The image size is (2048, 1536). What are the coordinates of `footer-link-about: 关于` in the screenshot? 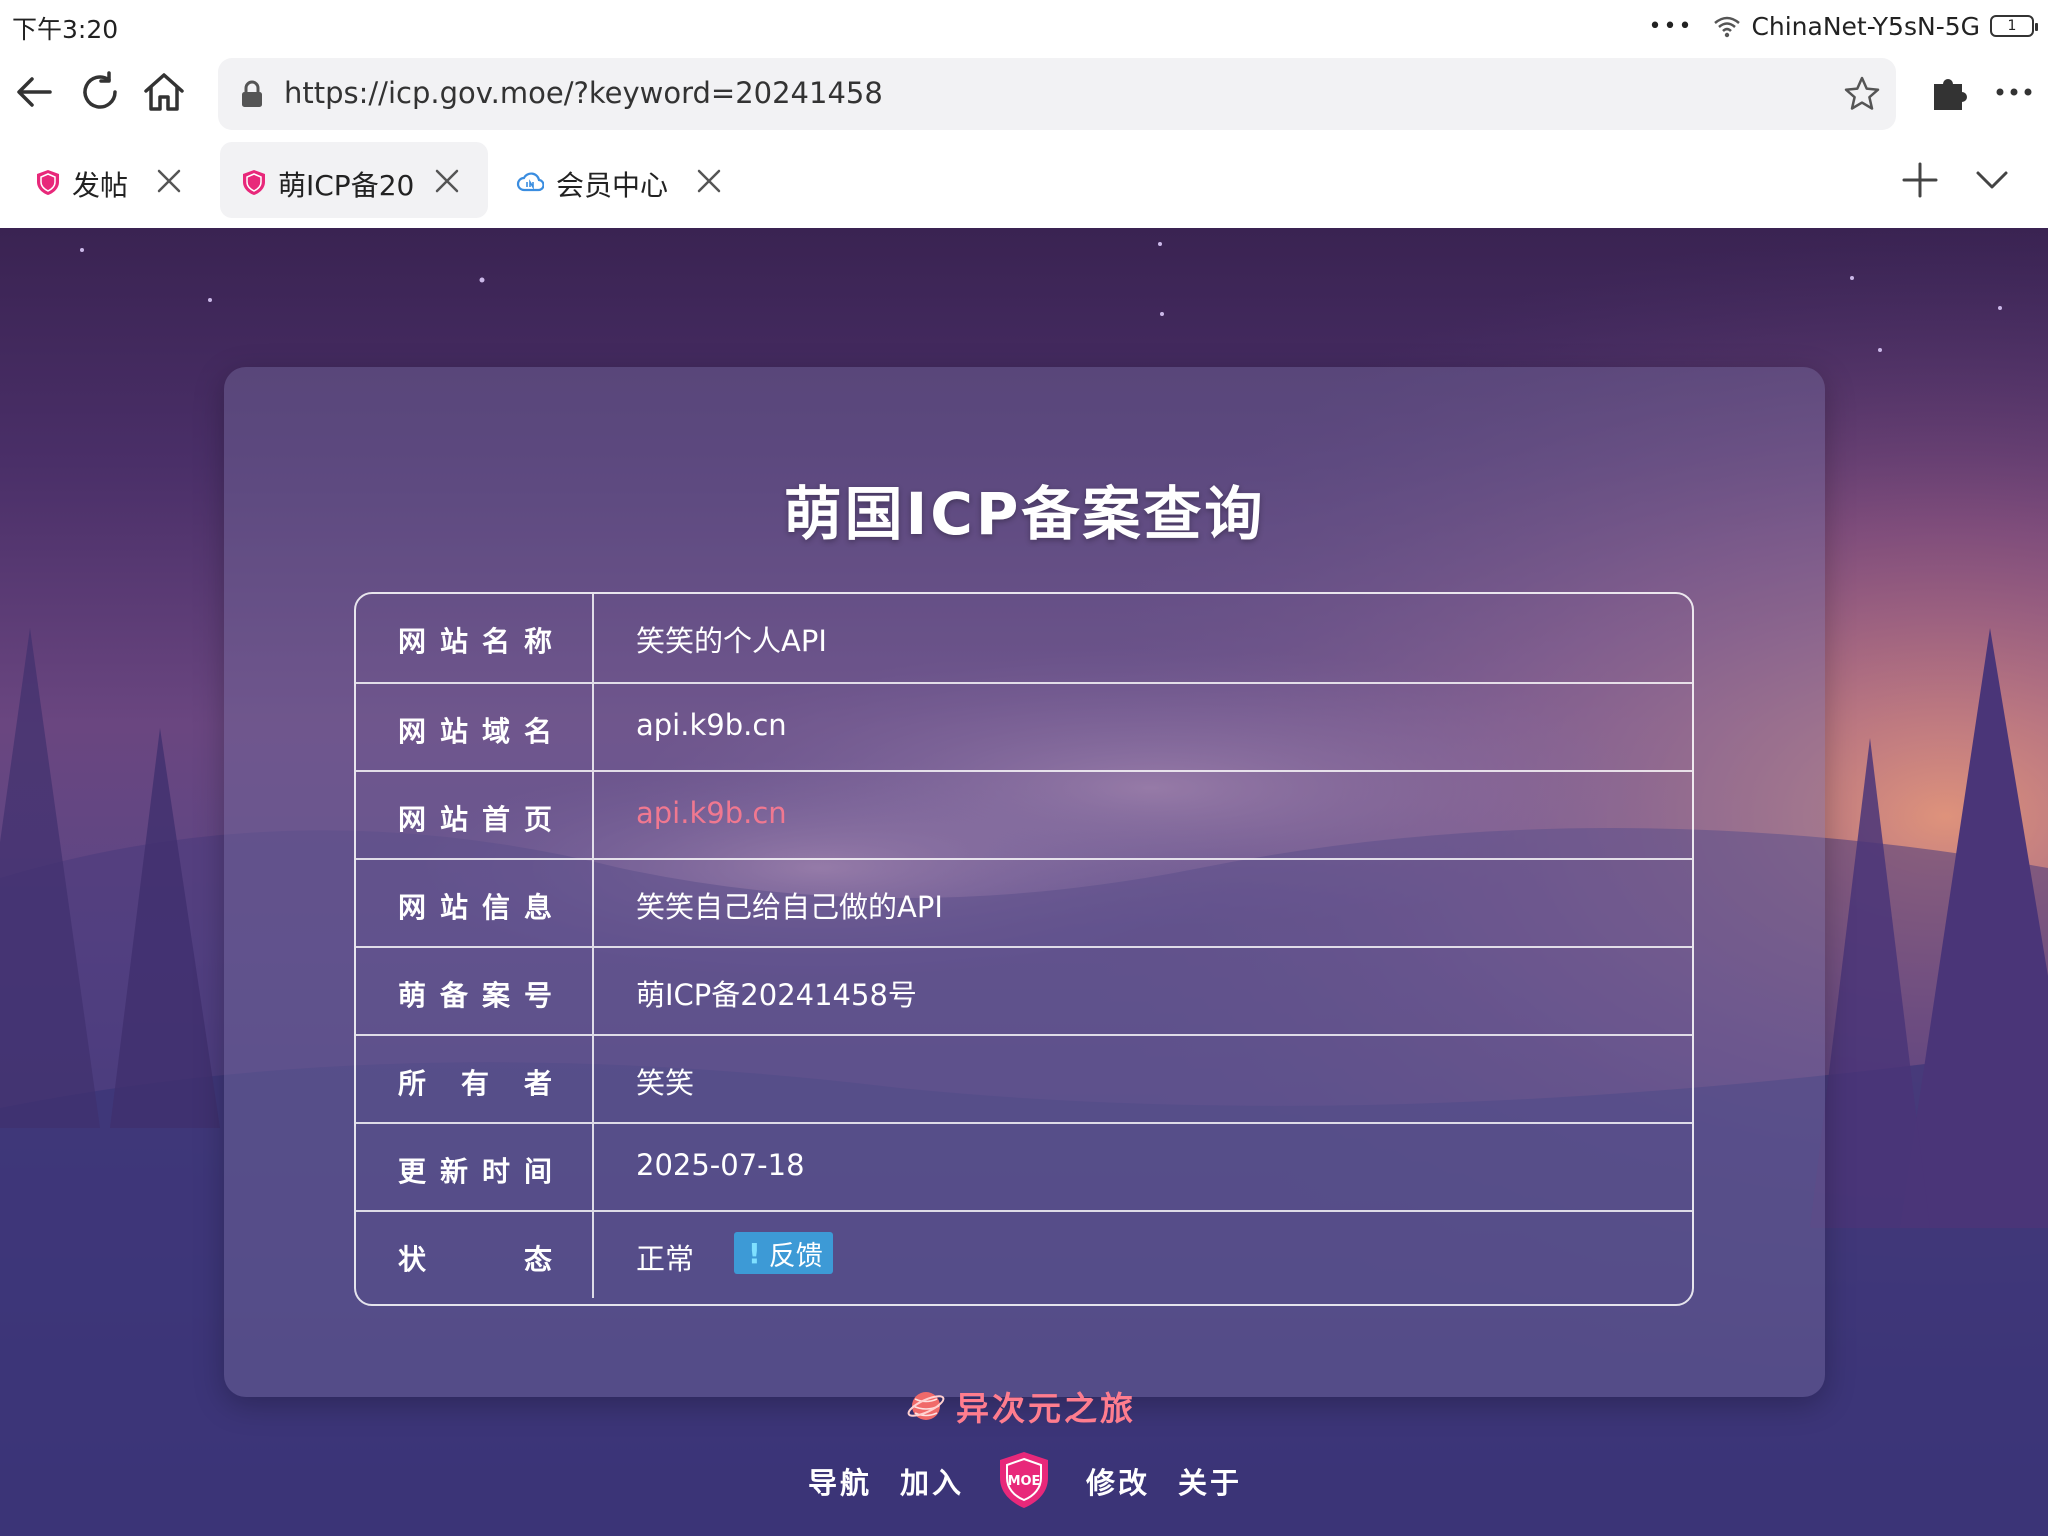 It's located at (1210, 1481).